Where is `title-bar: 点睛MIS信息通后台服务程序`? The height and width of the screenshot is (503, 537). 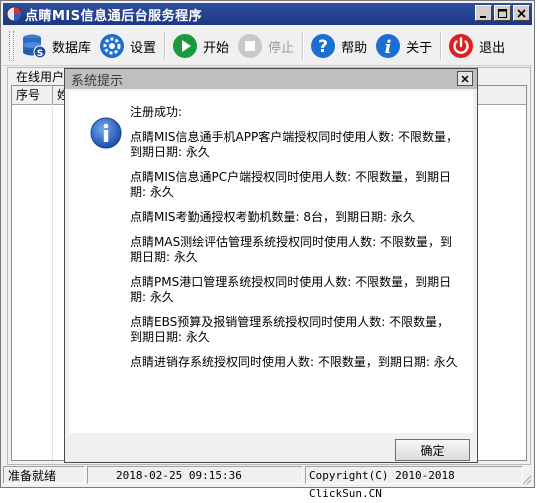
title-bar: 点睛MIS信息通后台服务程序 is located at coordinates (267, 14).